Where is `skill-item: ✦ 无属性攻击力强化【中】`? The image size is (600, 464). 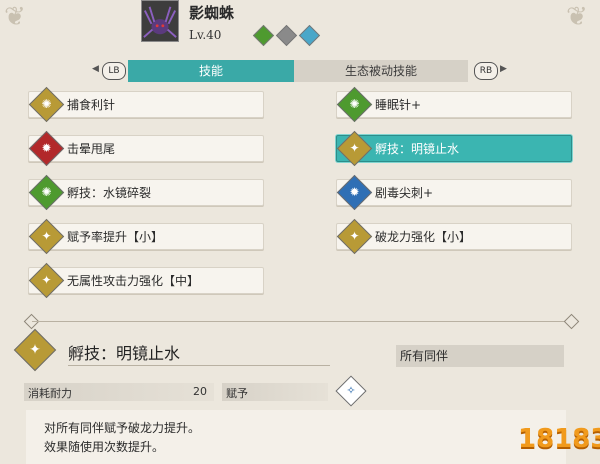
skill-item: ✦ 无属性攻击力强化【中】 is located at coordinates (146, 280).